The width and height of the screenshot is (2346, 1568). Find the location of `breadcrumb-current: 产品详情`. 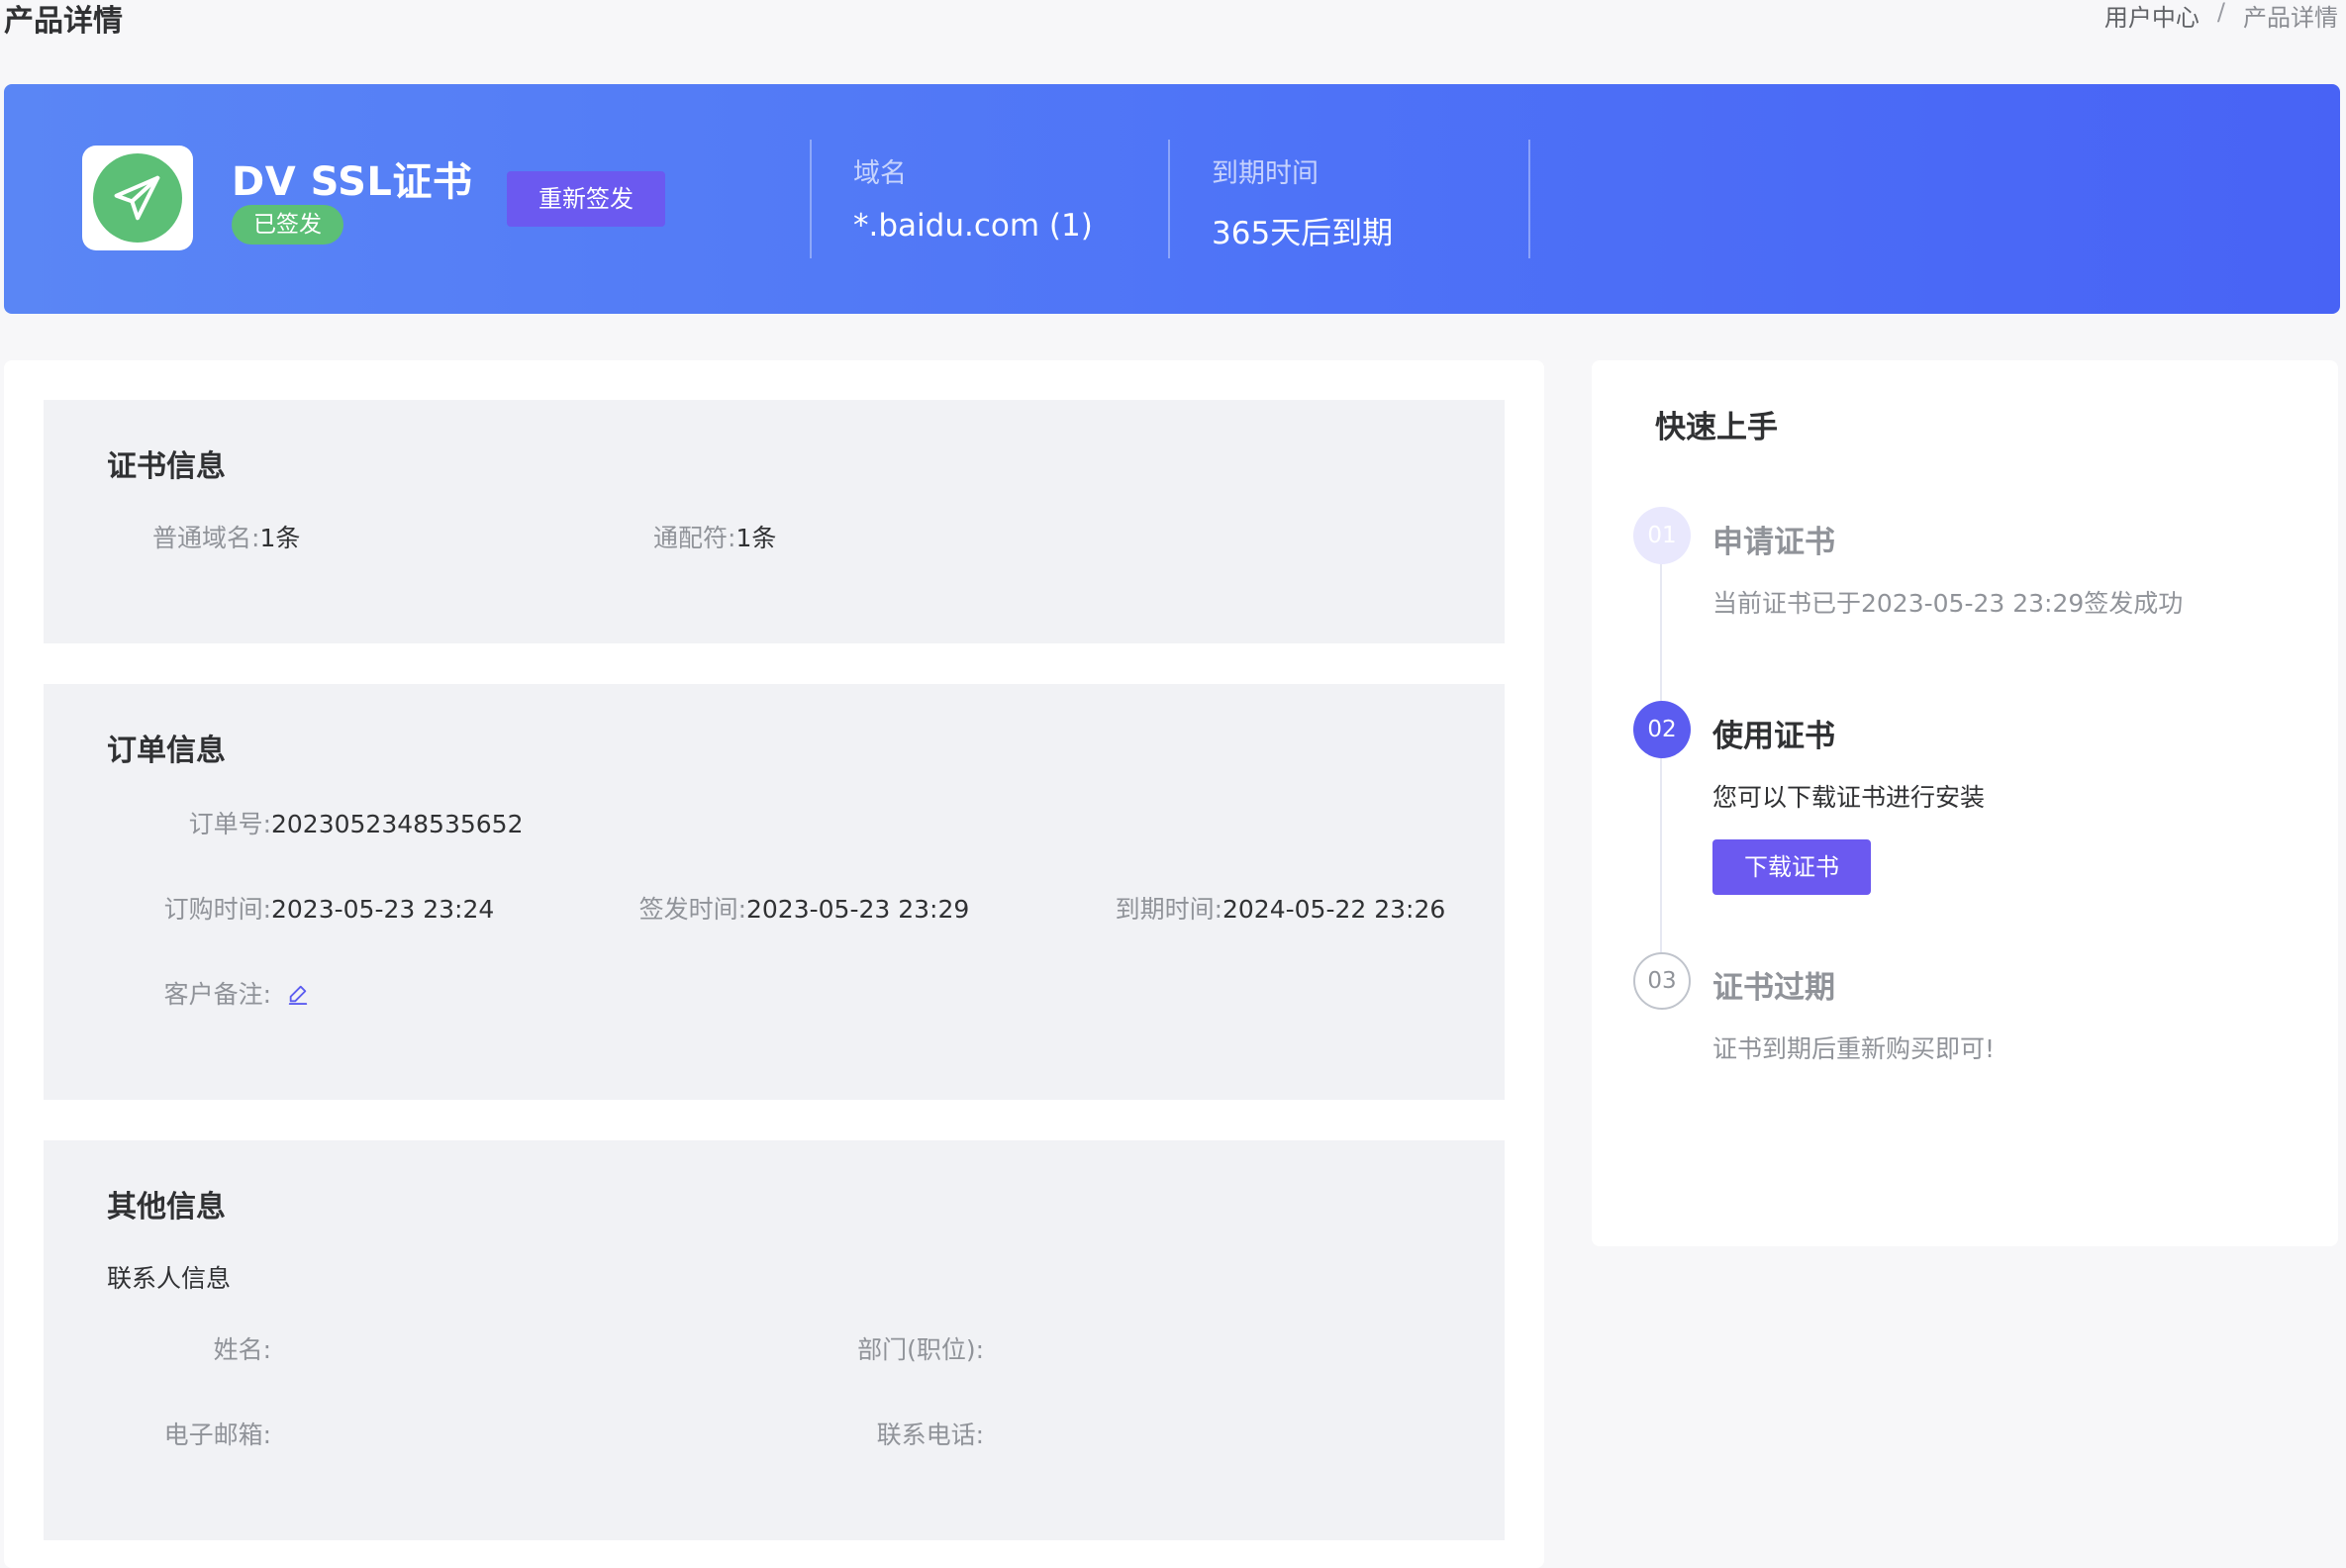

breadcrumb-current: 产品详情 is located at coordinates (2290, 18).